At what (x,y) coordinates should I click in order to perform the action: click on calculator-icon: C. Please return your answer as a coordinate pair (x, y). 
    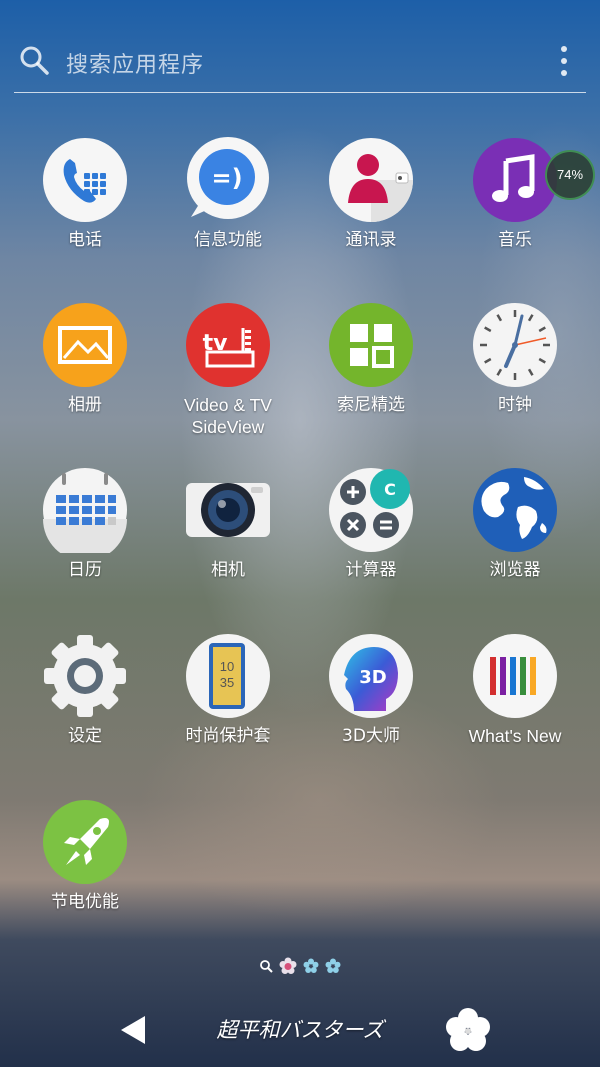
    Looking at the image, I should click on (371, 510).